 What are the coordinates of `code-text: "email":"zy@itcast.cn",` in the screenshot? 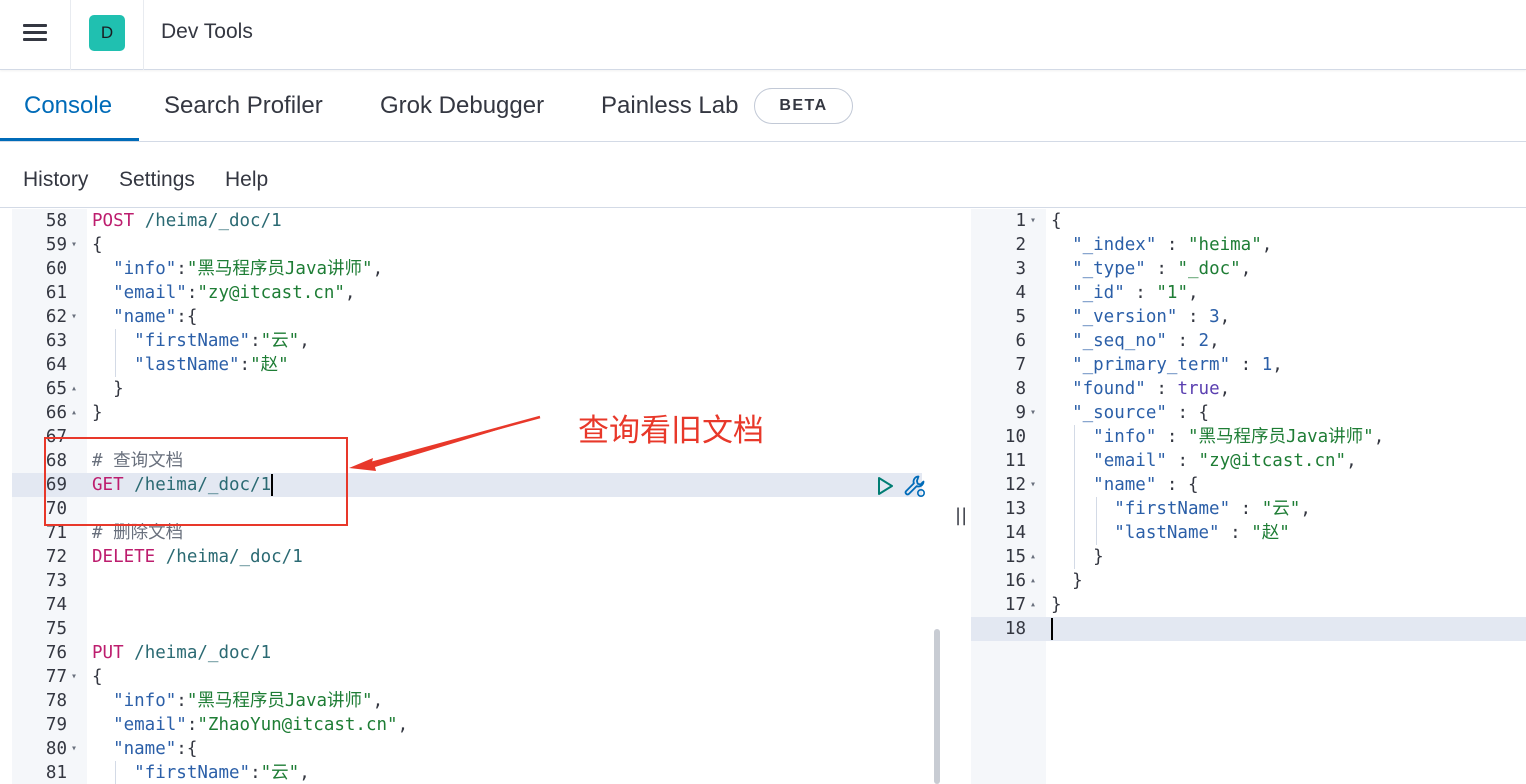 It's located at (234, 293).